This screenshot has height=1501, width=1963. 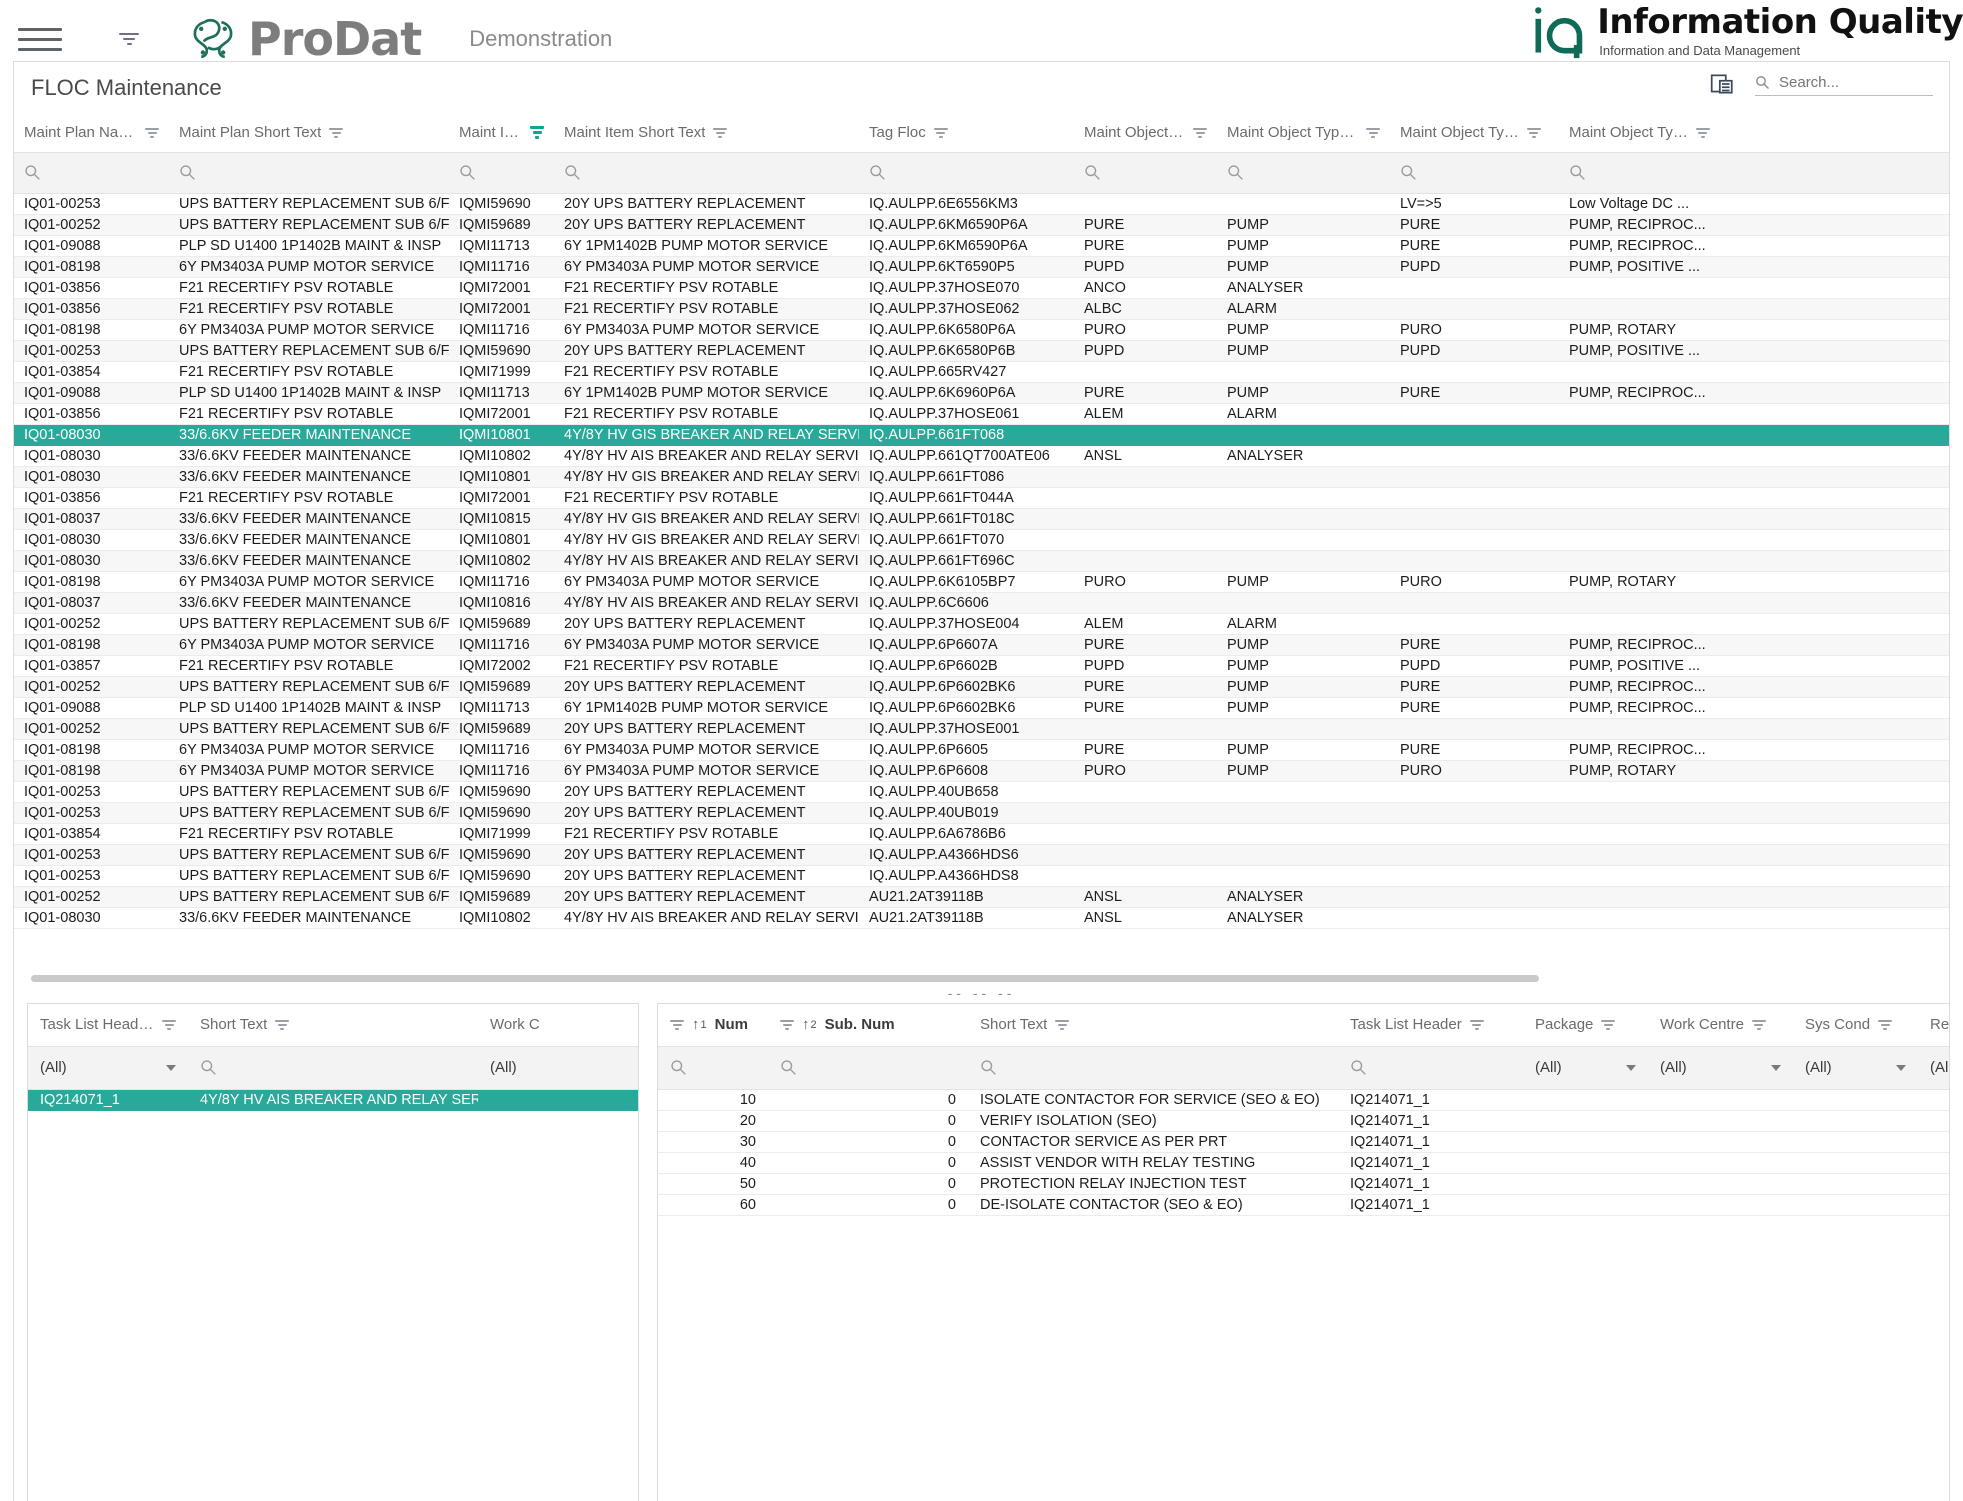 I want to click on task-list-filter-row: (All) (All), so click(x=333, y=1068).